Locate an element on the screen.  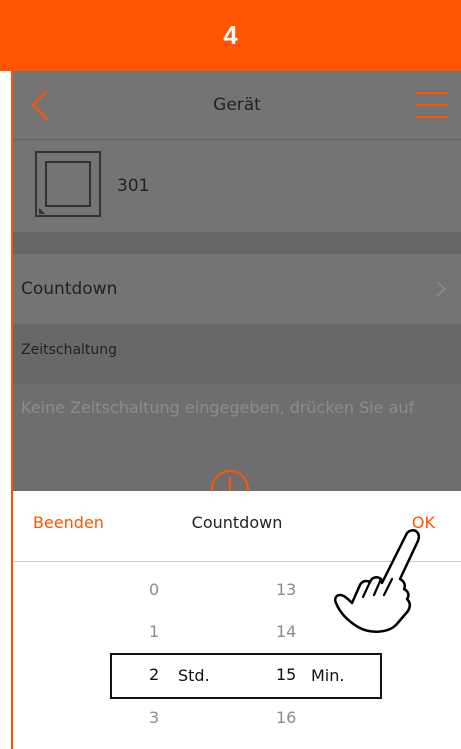
hours-option: 1 is located at coordinates (154, 631).